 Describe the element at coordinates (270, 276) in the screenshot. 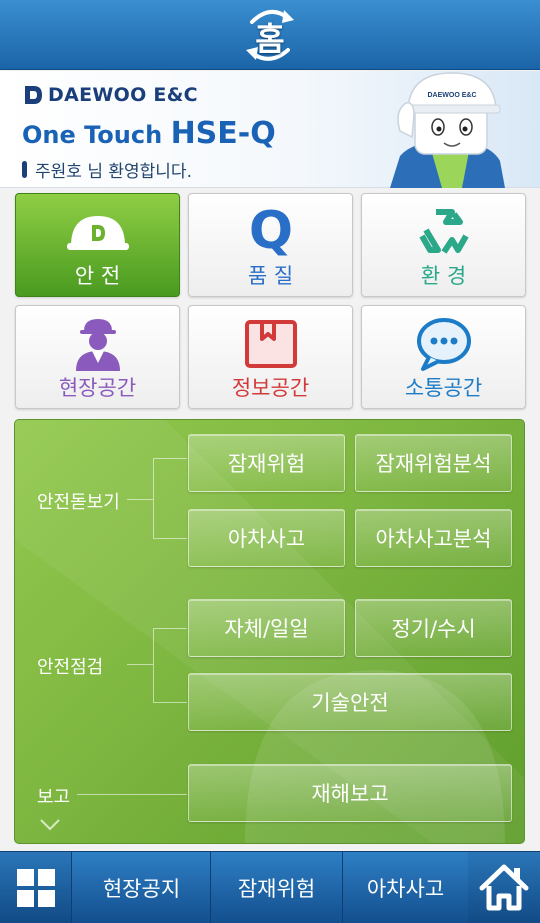

I see `tile-quality-label: 품 질` at that location.